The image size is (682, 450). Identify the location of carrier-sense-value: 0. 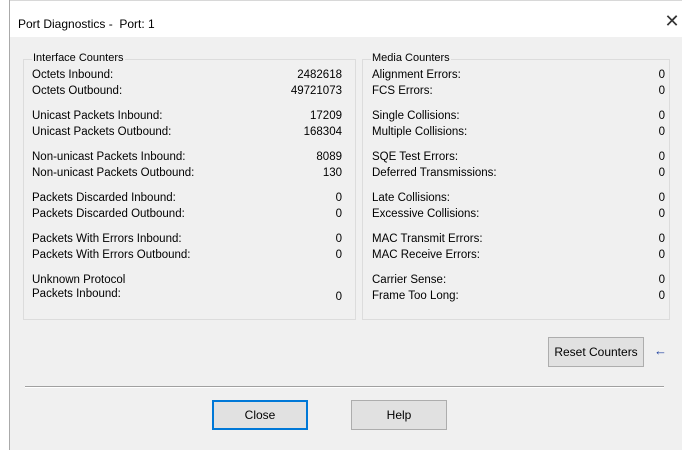
(661, 280).